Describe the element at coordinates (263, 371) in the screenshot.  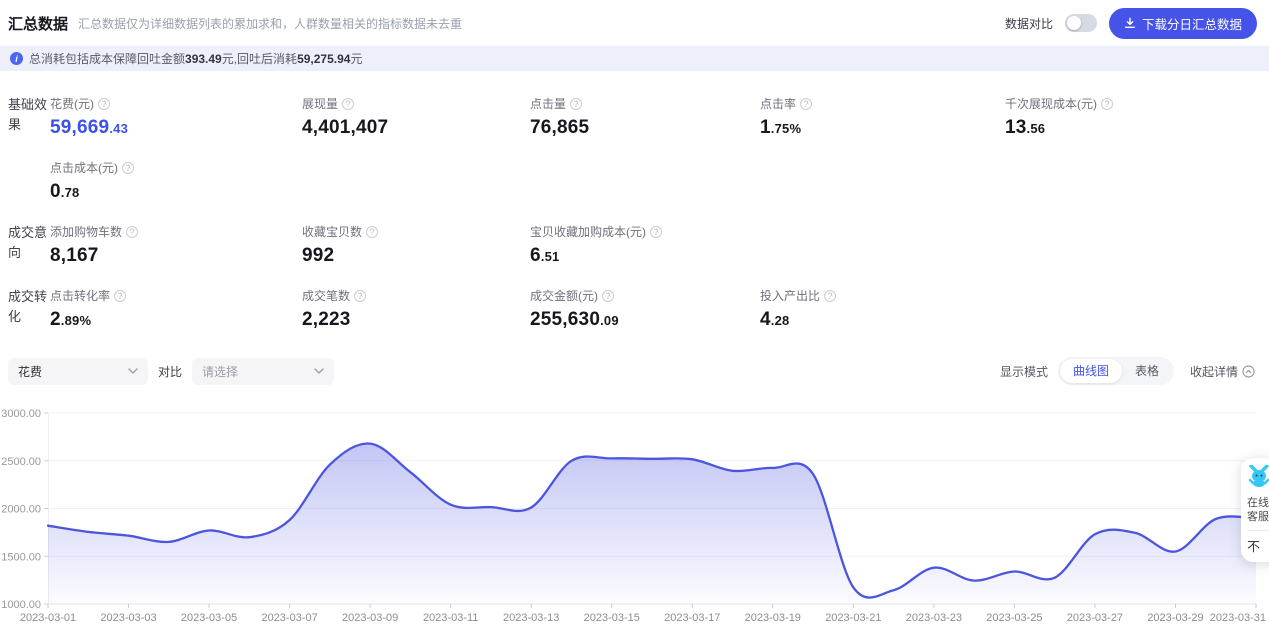
I see `compare-select: 请选择` at that location.